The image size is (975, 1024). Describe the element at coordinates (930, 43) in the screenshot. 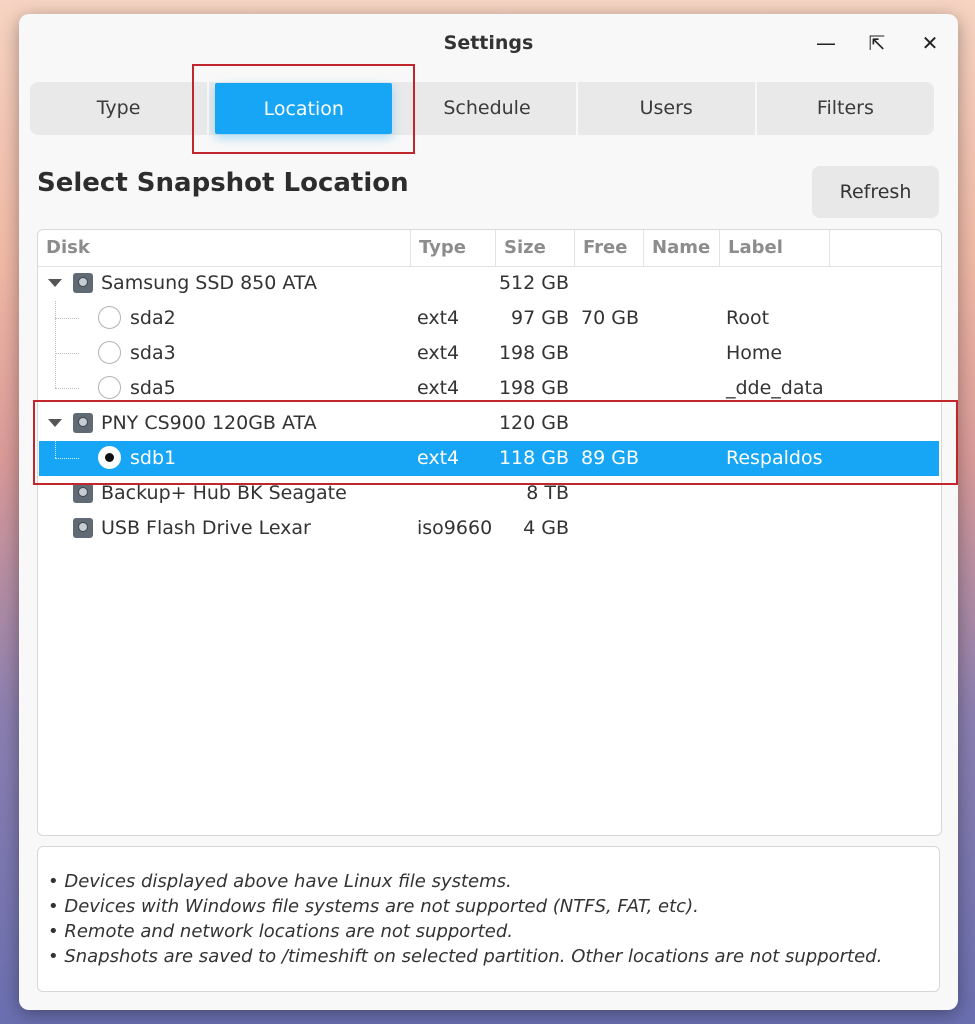

I see `close-icon: ✕` at that location.